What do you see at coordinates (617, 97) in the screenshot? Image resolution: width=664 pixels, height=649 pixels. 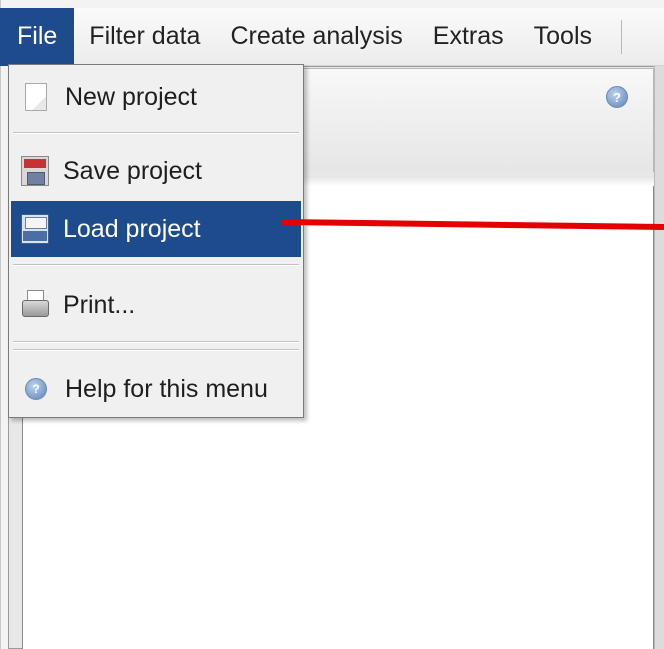 I see `panel-help-icon: ?` at bounding box center [617, 97].